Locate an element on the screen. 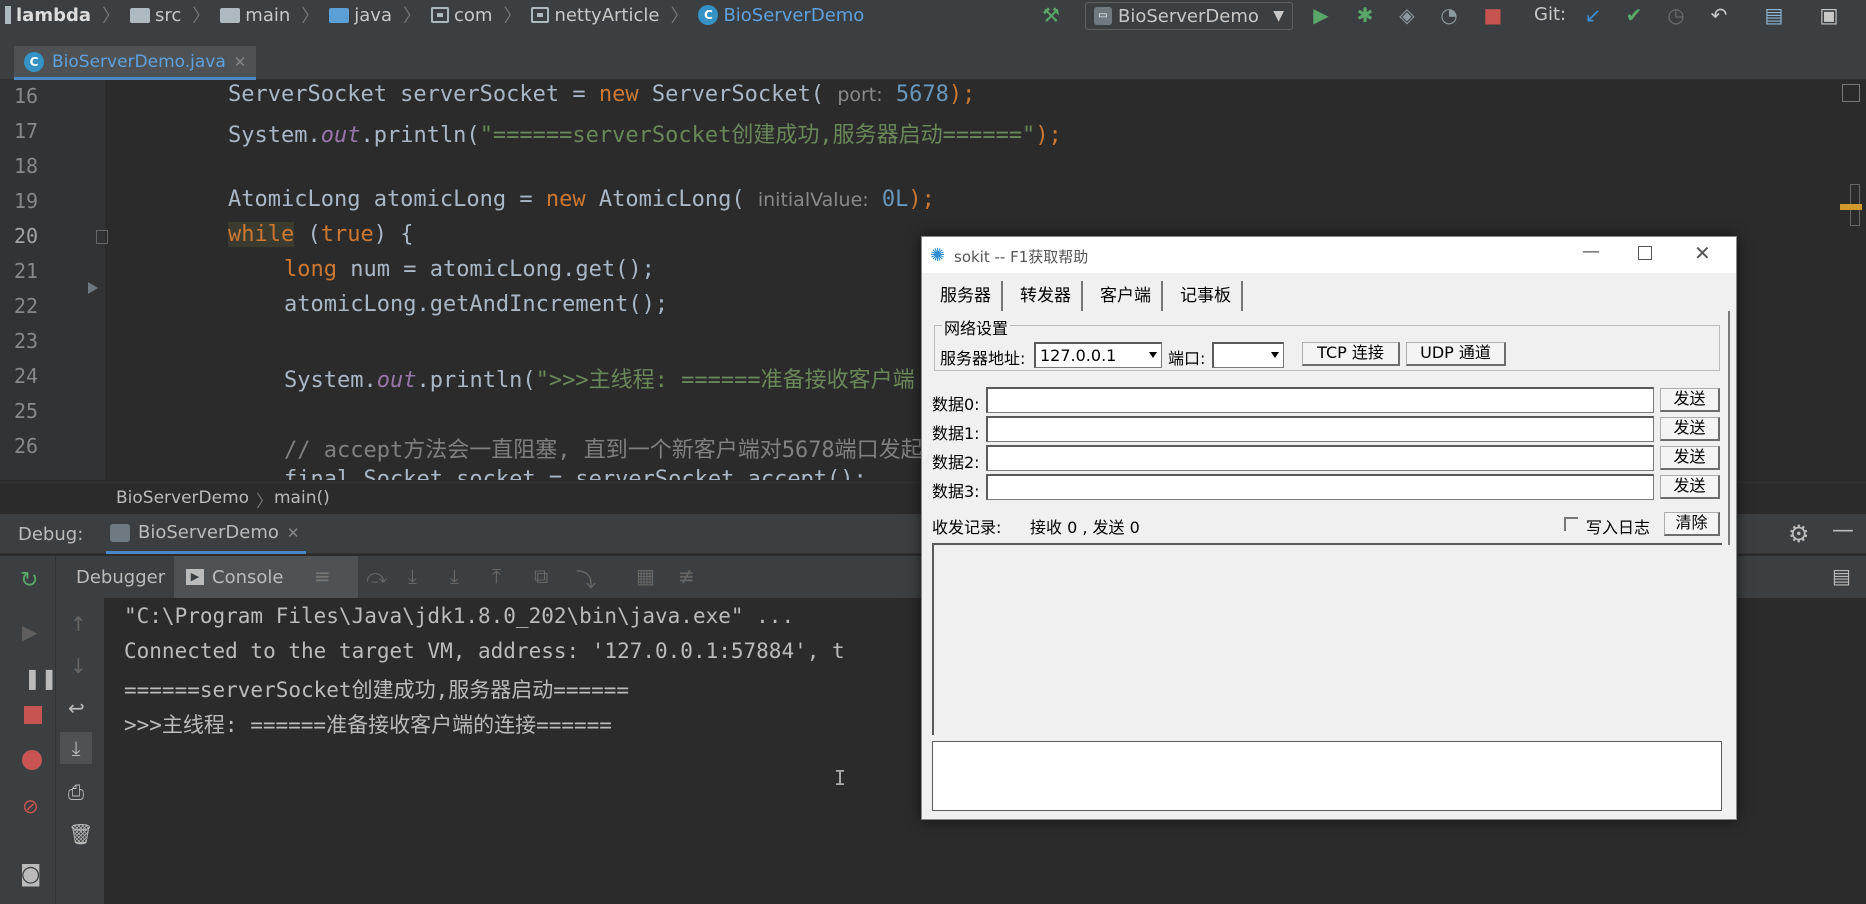  message-input-area is located at coordinates (1327, 776).